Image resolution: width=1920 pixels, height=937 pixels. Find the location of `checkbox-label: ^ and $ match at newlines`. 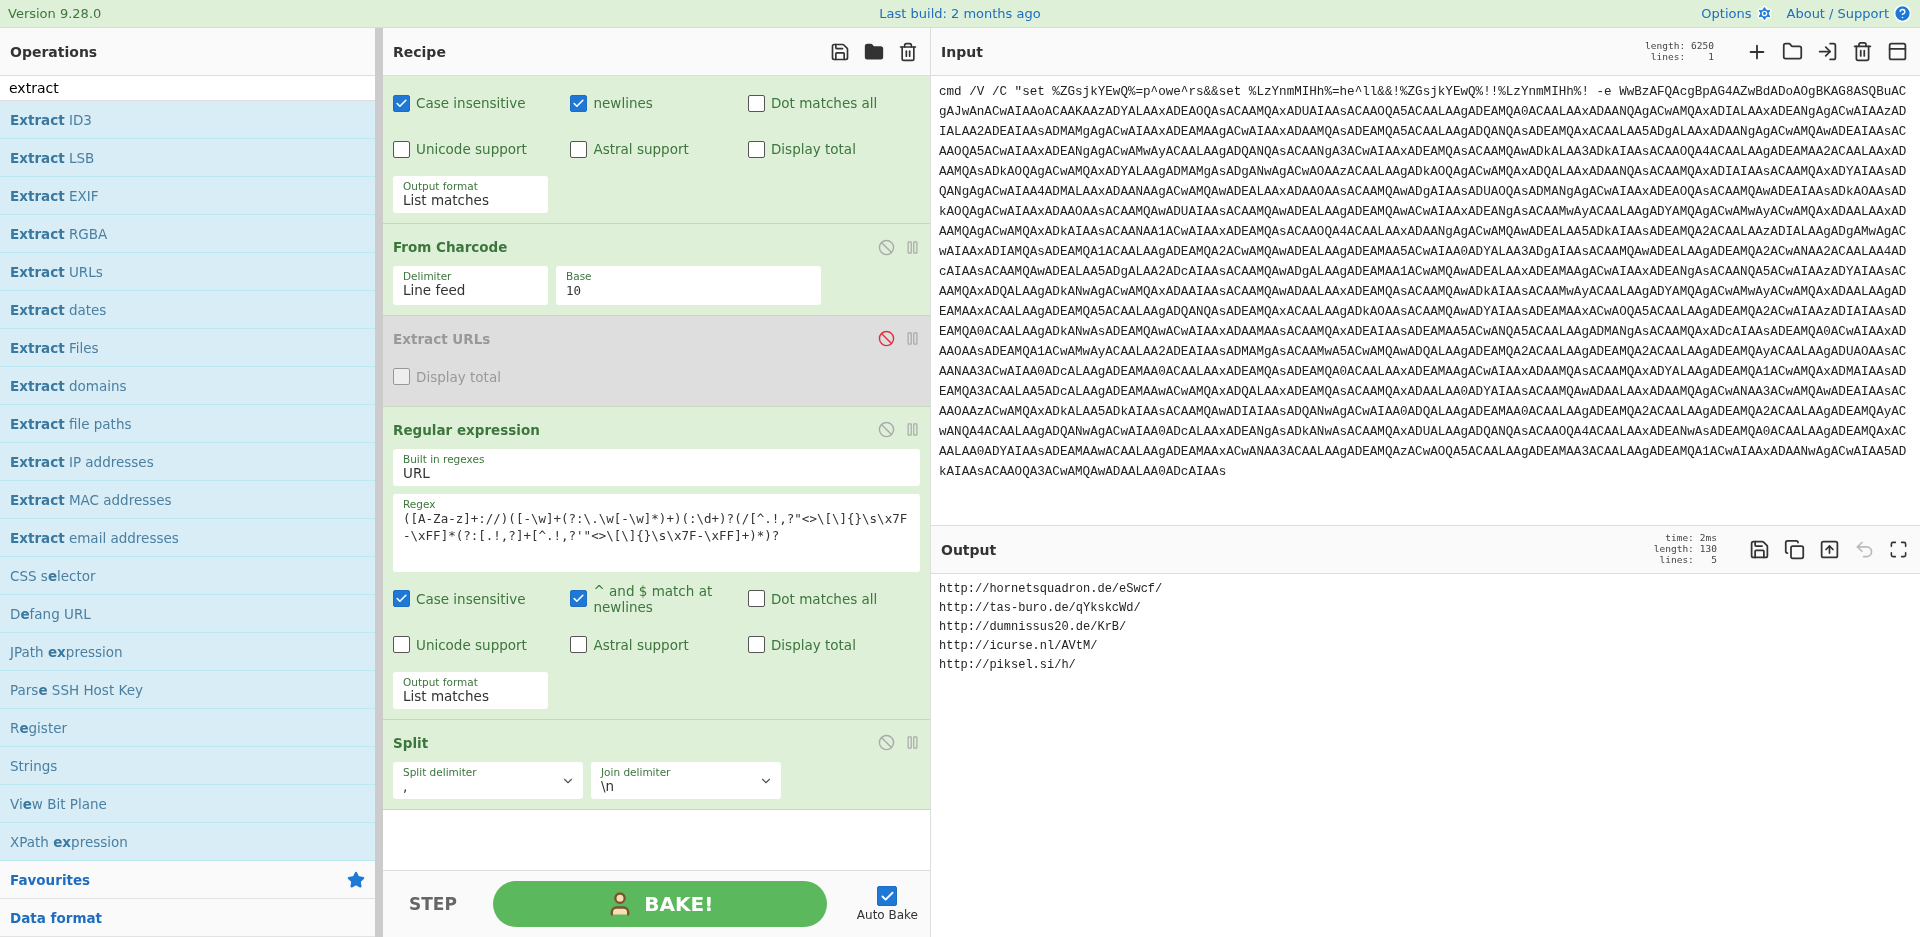

checkbox-label: ^ and $ match at newlines is located at coordinates (653, 598).